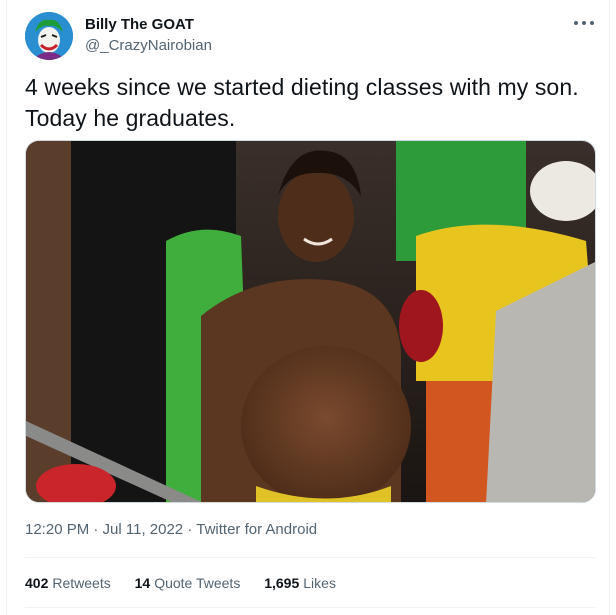 The image size is (616, 615). I want to click on likes-stat: 1,695 Likes, so click(300, 583).